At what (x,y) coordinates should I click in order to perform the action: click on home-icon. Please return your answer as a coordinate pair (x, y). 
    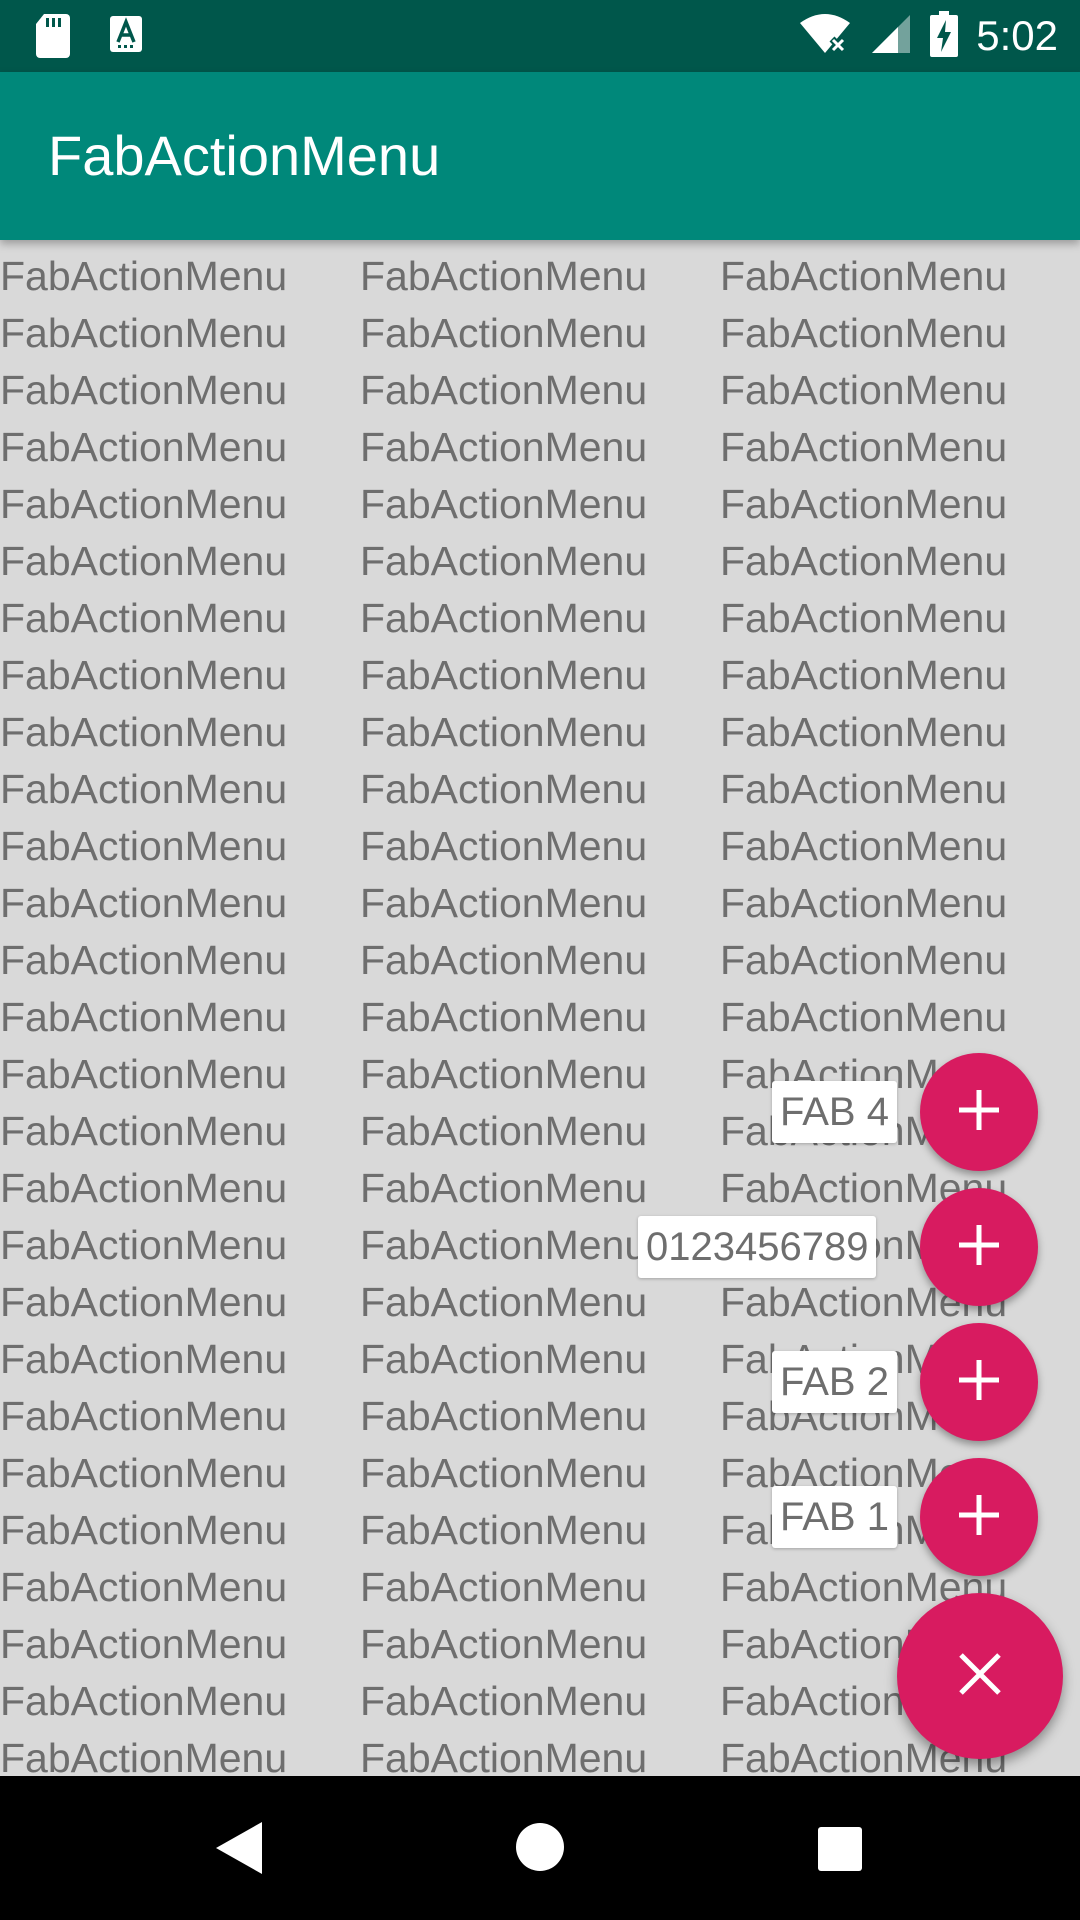
    Looking at the image, I should click on (540, 1849).